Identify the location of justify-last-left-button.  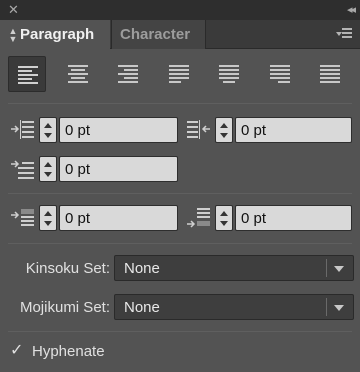
(179, 74).